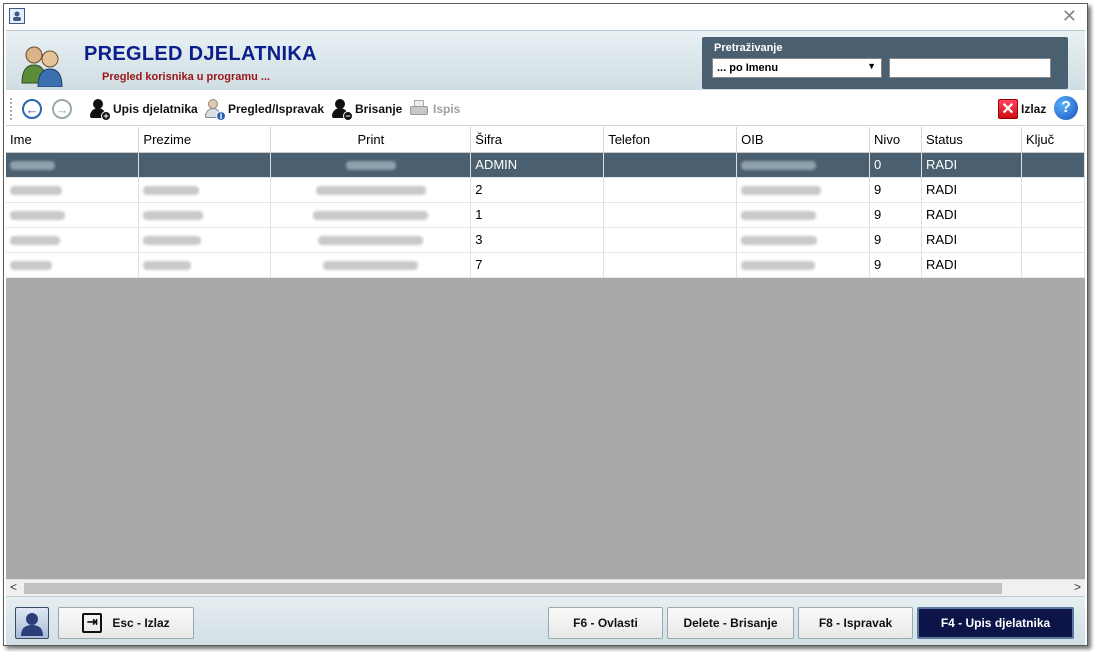 The width and height of the screenshot is (1094, 652). What do you see at coordinates (1053, 140) in the screenshot?
I see `column-header-kljuc: Ključ` at bounding box center [1053, 140].